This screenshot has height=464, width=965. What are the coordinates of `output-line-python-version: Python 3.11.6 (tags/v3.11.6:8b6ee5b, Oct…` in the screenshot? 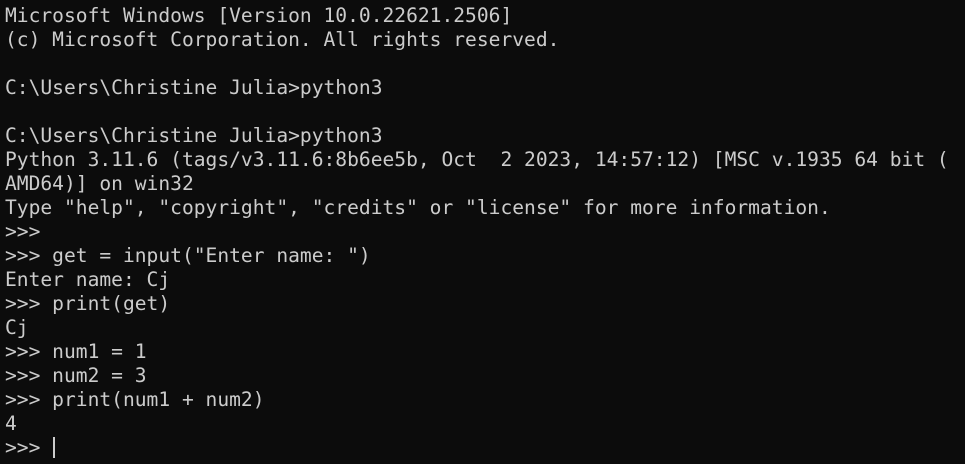 It's located at (477, 159).